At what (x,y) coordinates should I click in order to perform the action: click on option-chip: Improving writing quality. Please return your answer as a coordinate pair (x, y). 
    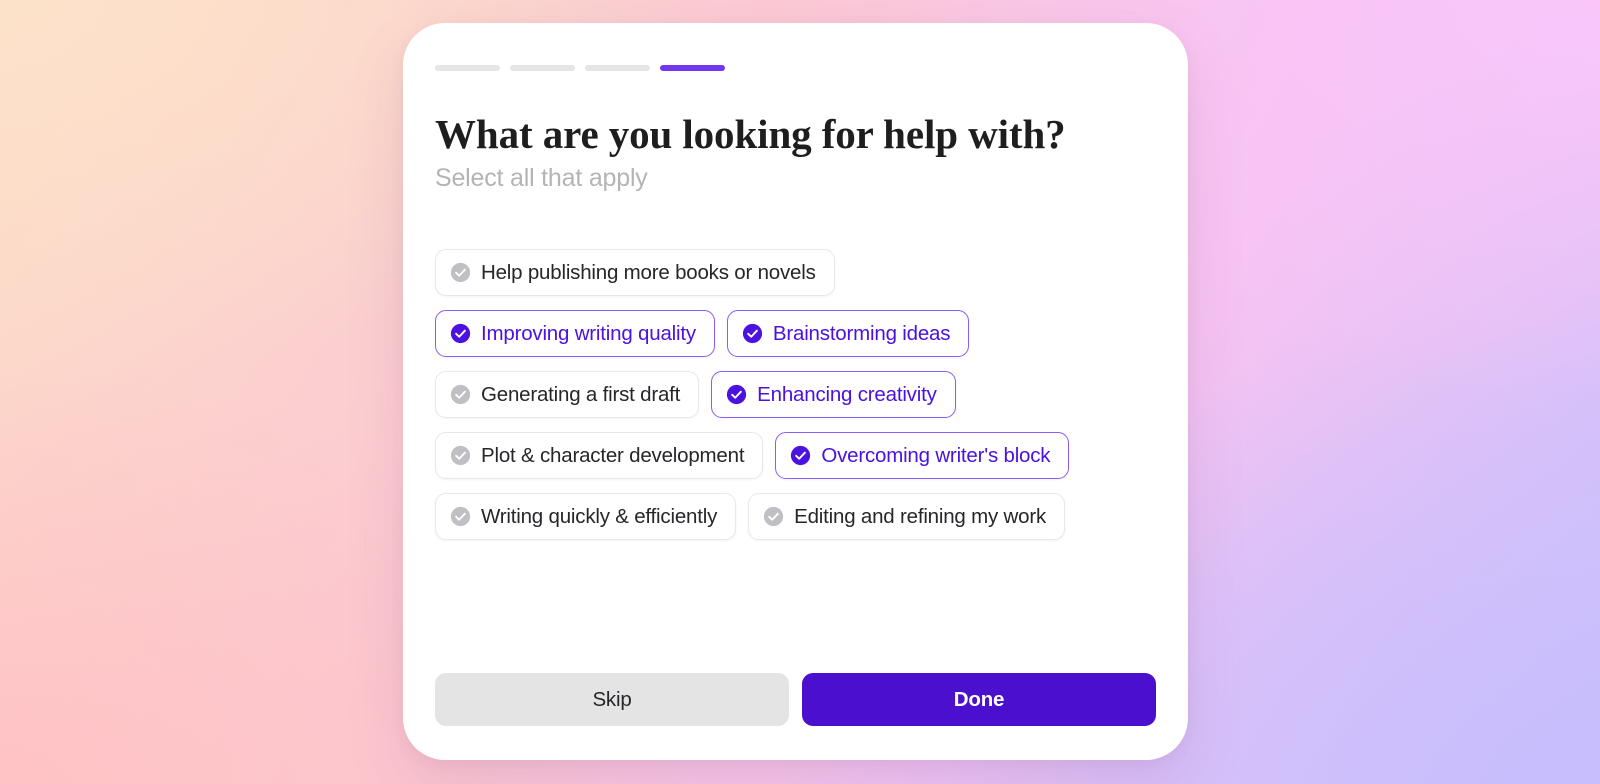
    Looking at the image, I should click on (575, 334).